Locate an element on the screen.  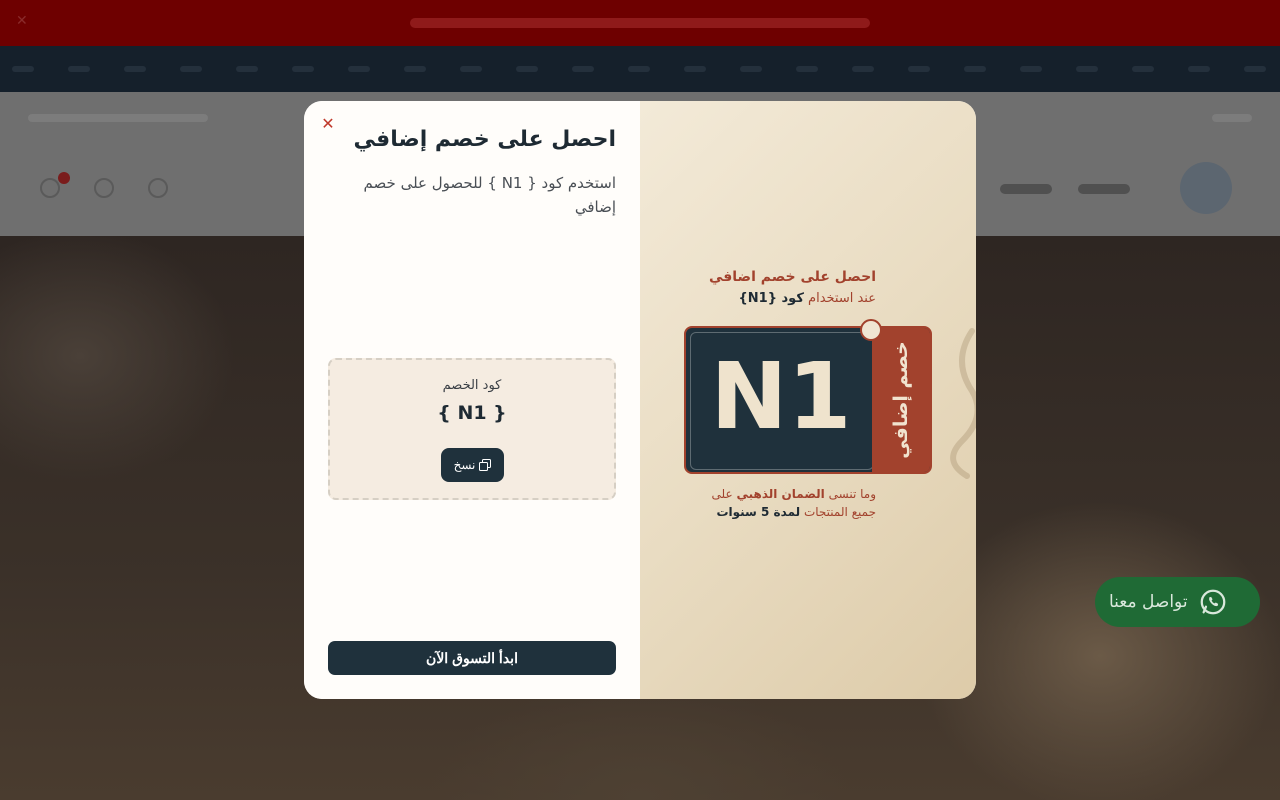
coupon-side-text: خصم إضافي is located at coordinates (901, 400).